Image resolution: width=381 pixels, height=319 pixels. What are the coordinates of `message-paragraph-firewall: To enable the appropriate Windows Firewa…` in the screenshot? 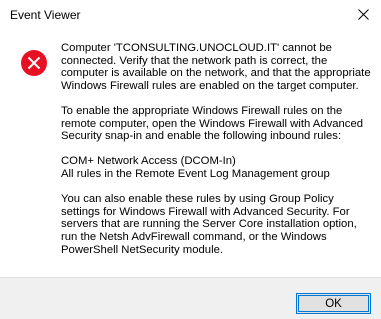 It's located at (212, 123).